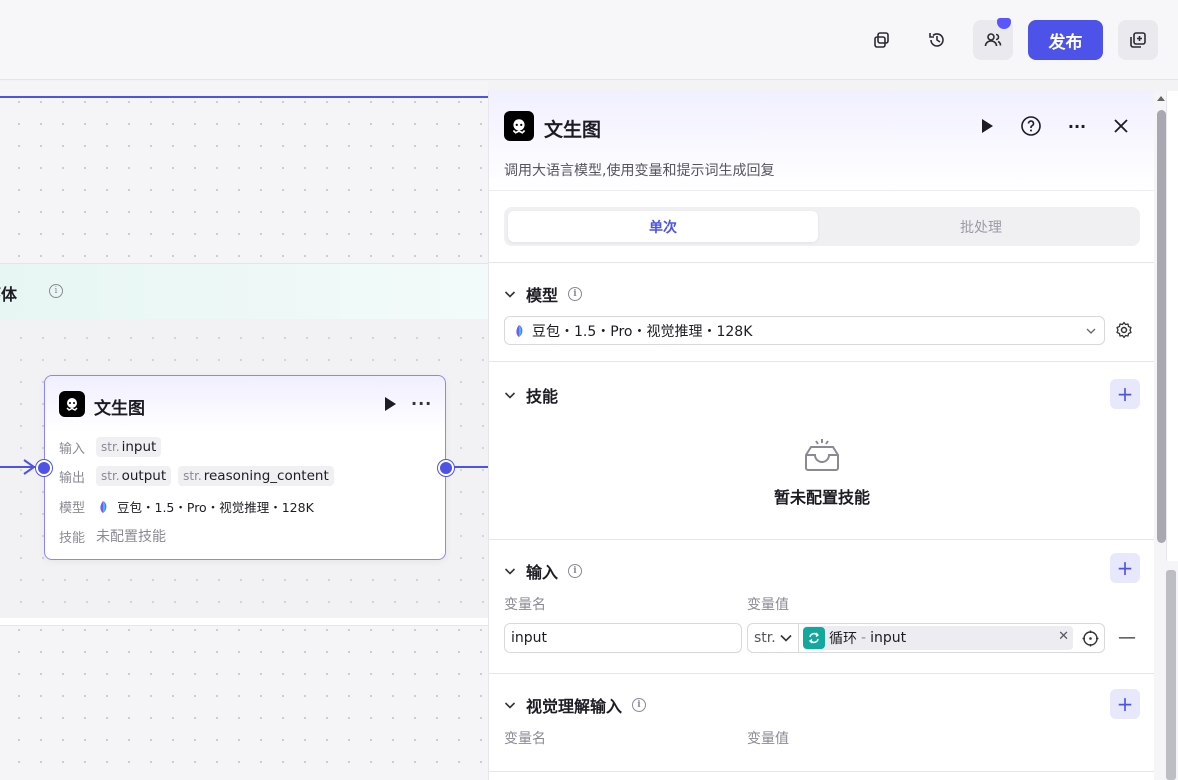  What do you see at coordinates (1090, 638) in the screenshot?
I see `target-icon` at bounding box center [1090, 638].